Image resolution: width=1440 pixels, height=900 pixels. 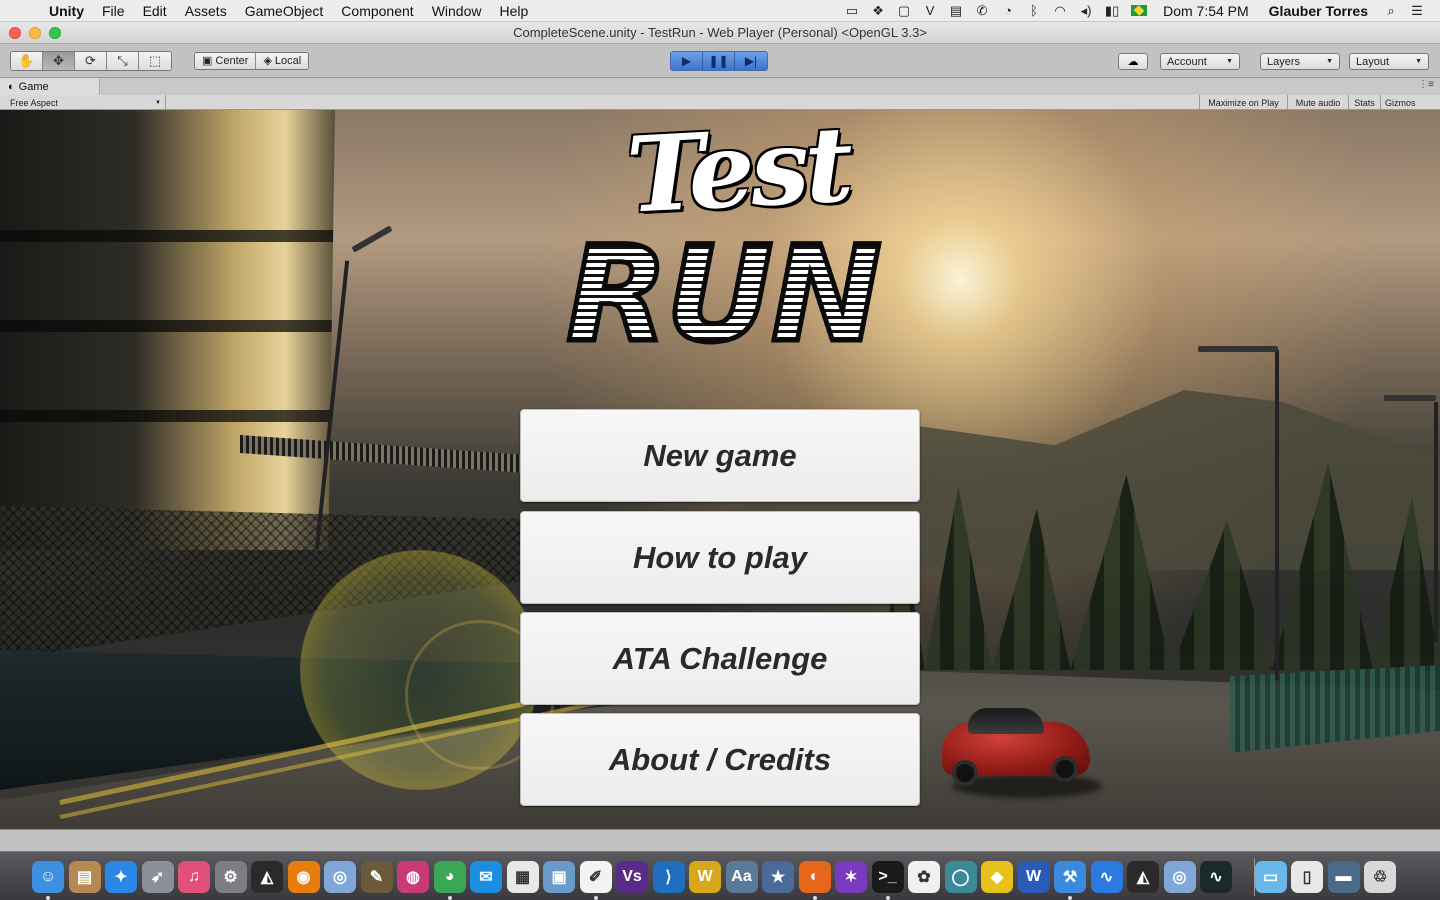 I want to click on game-tab-bar: ◐ Game ⋮≡, so click(x=720, y=86).